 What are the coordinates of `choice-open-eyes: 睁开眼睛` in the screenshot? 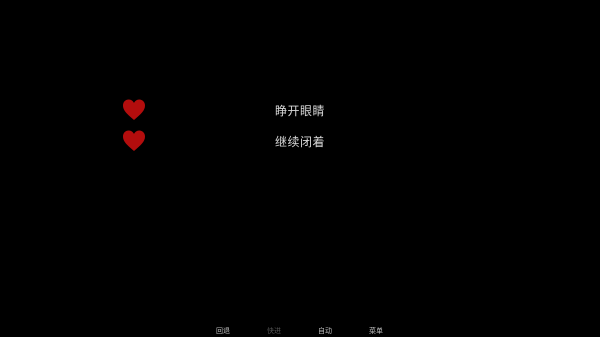 It's located at (300, 111).